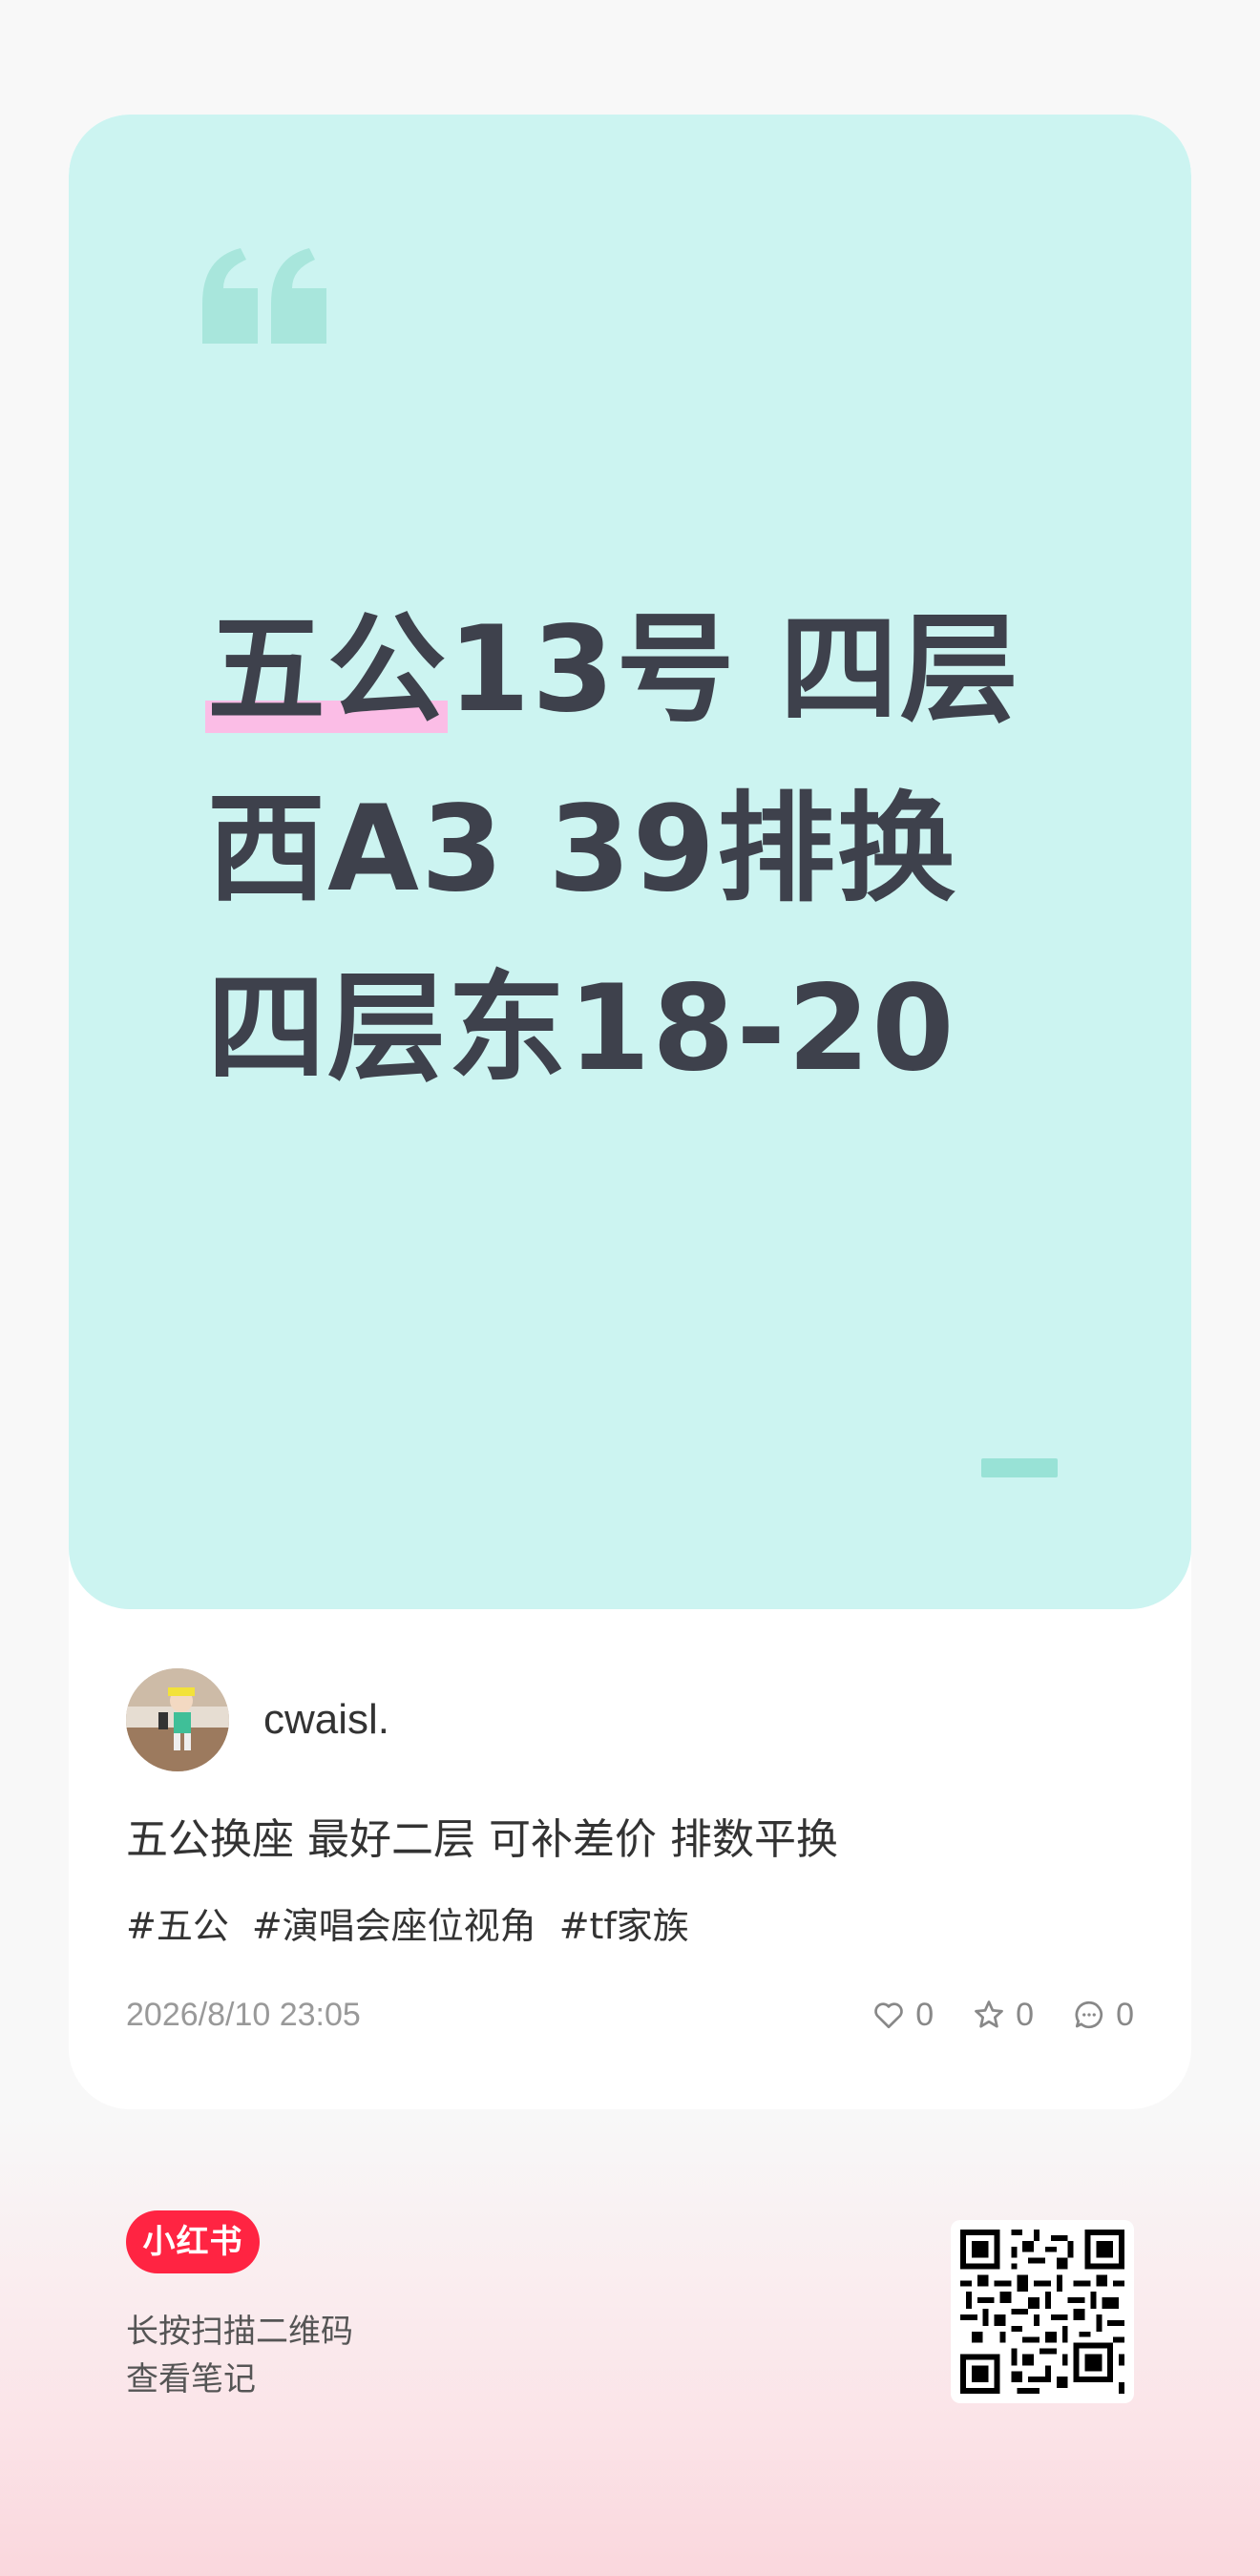 This screenshot has width=1260, height=2576. Describe the element at coordinates (582, 1029) in the screenshot. I see `cover-line-3: 四层东18-20` at that location.